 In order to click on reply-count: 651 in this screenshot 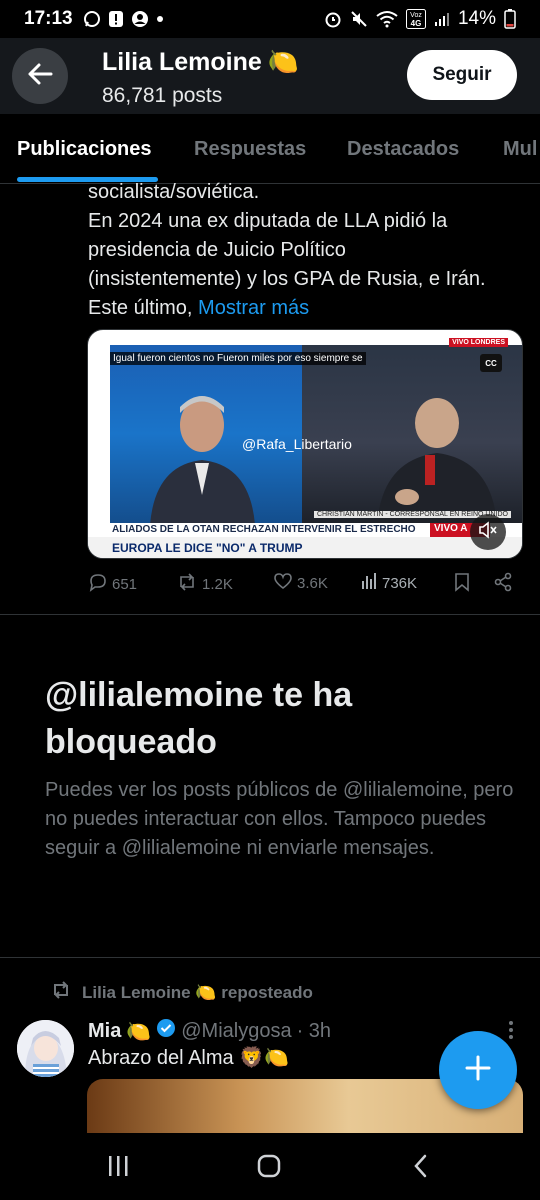, I will do `click(125, 584)`.